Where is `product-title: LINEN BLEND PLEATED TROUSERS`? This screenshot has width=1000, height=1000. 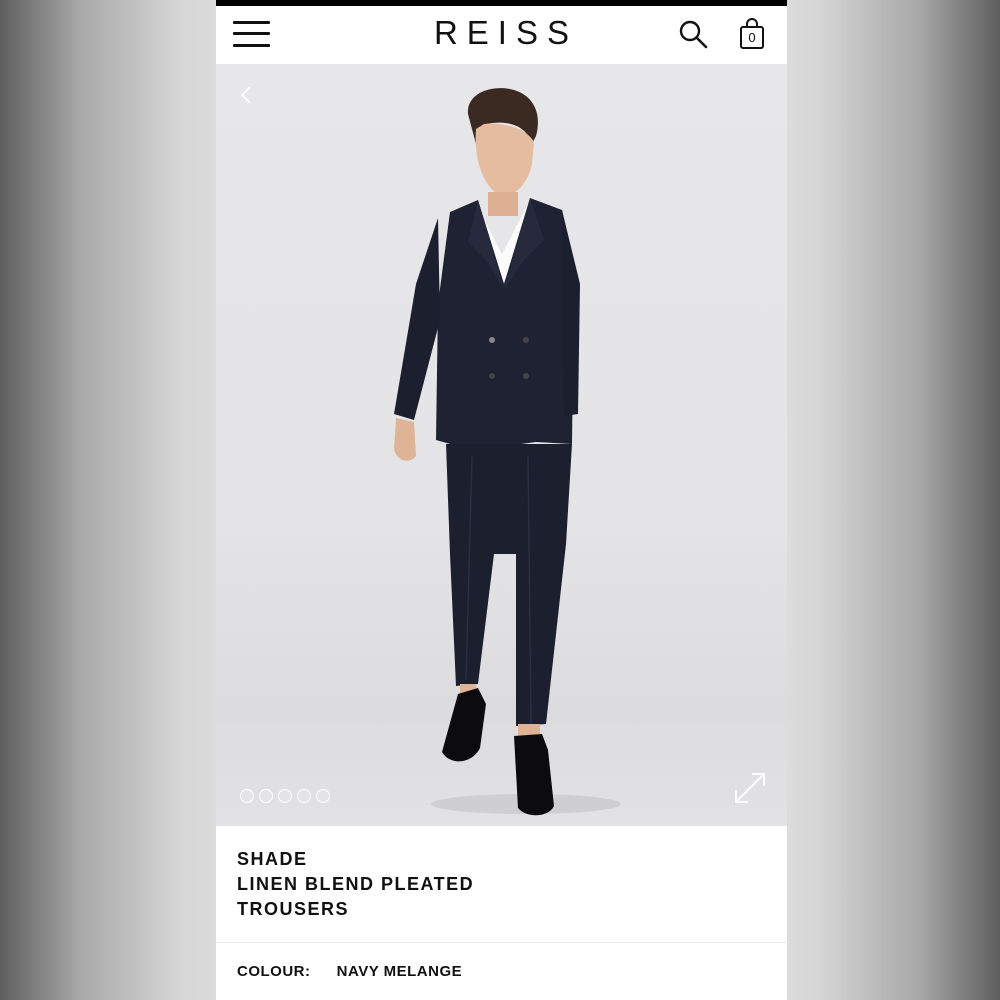
product-title: LINEN BLEND PLEATED TROUSERS is located at coordinates (356, 896).